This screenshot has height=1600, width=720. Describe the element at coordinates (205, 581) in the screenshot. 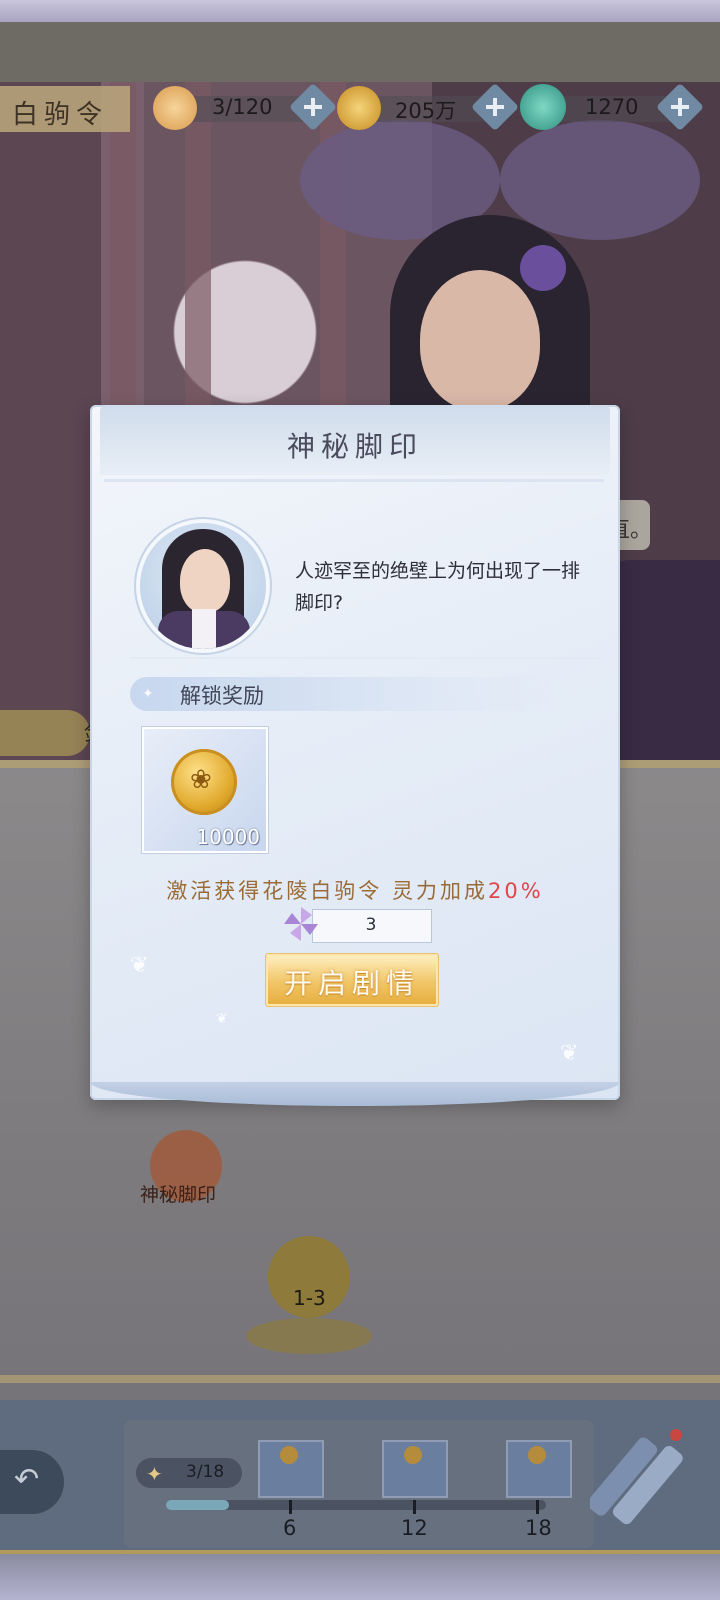

I see `portrait-face` at that location.